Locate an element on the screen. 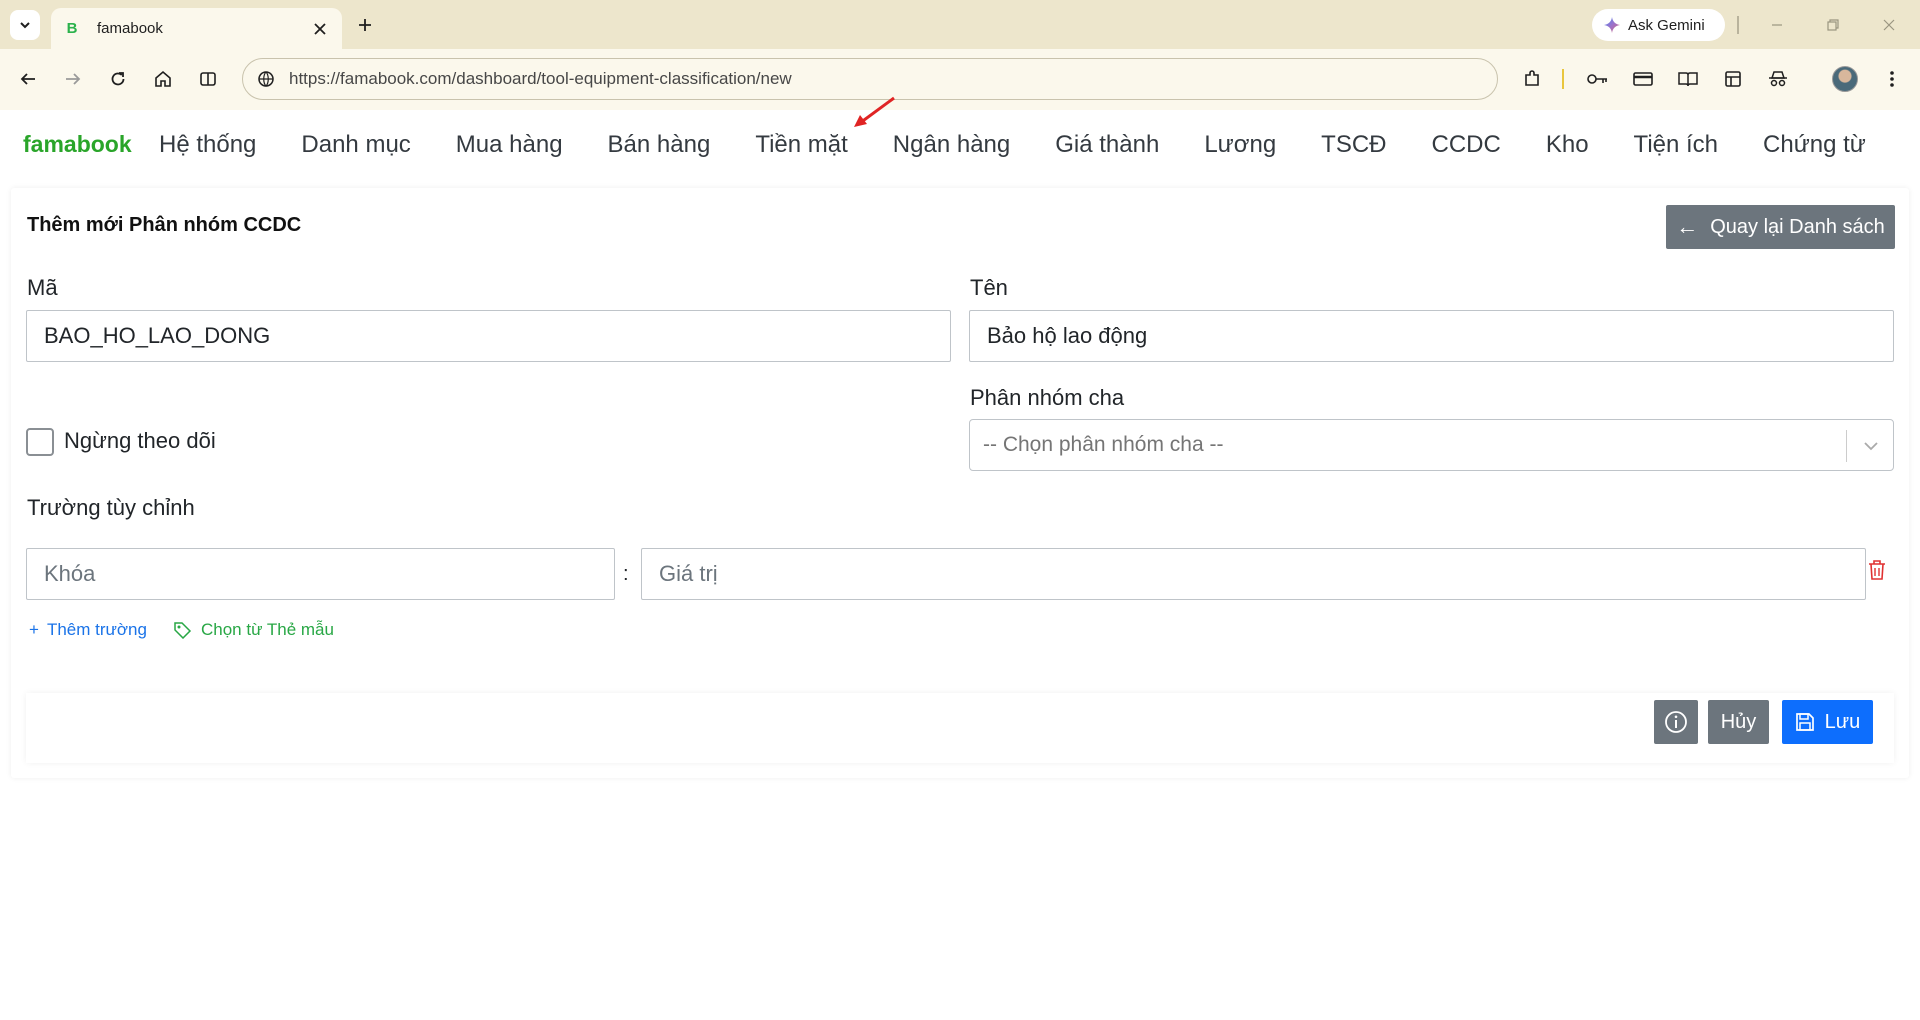 This screenshot has height=1020, width=1920. save-label: Lưu is located at coordinates (1842, 721).